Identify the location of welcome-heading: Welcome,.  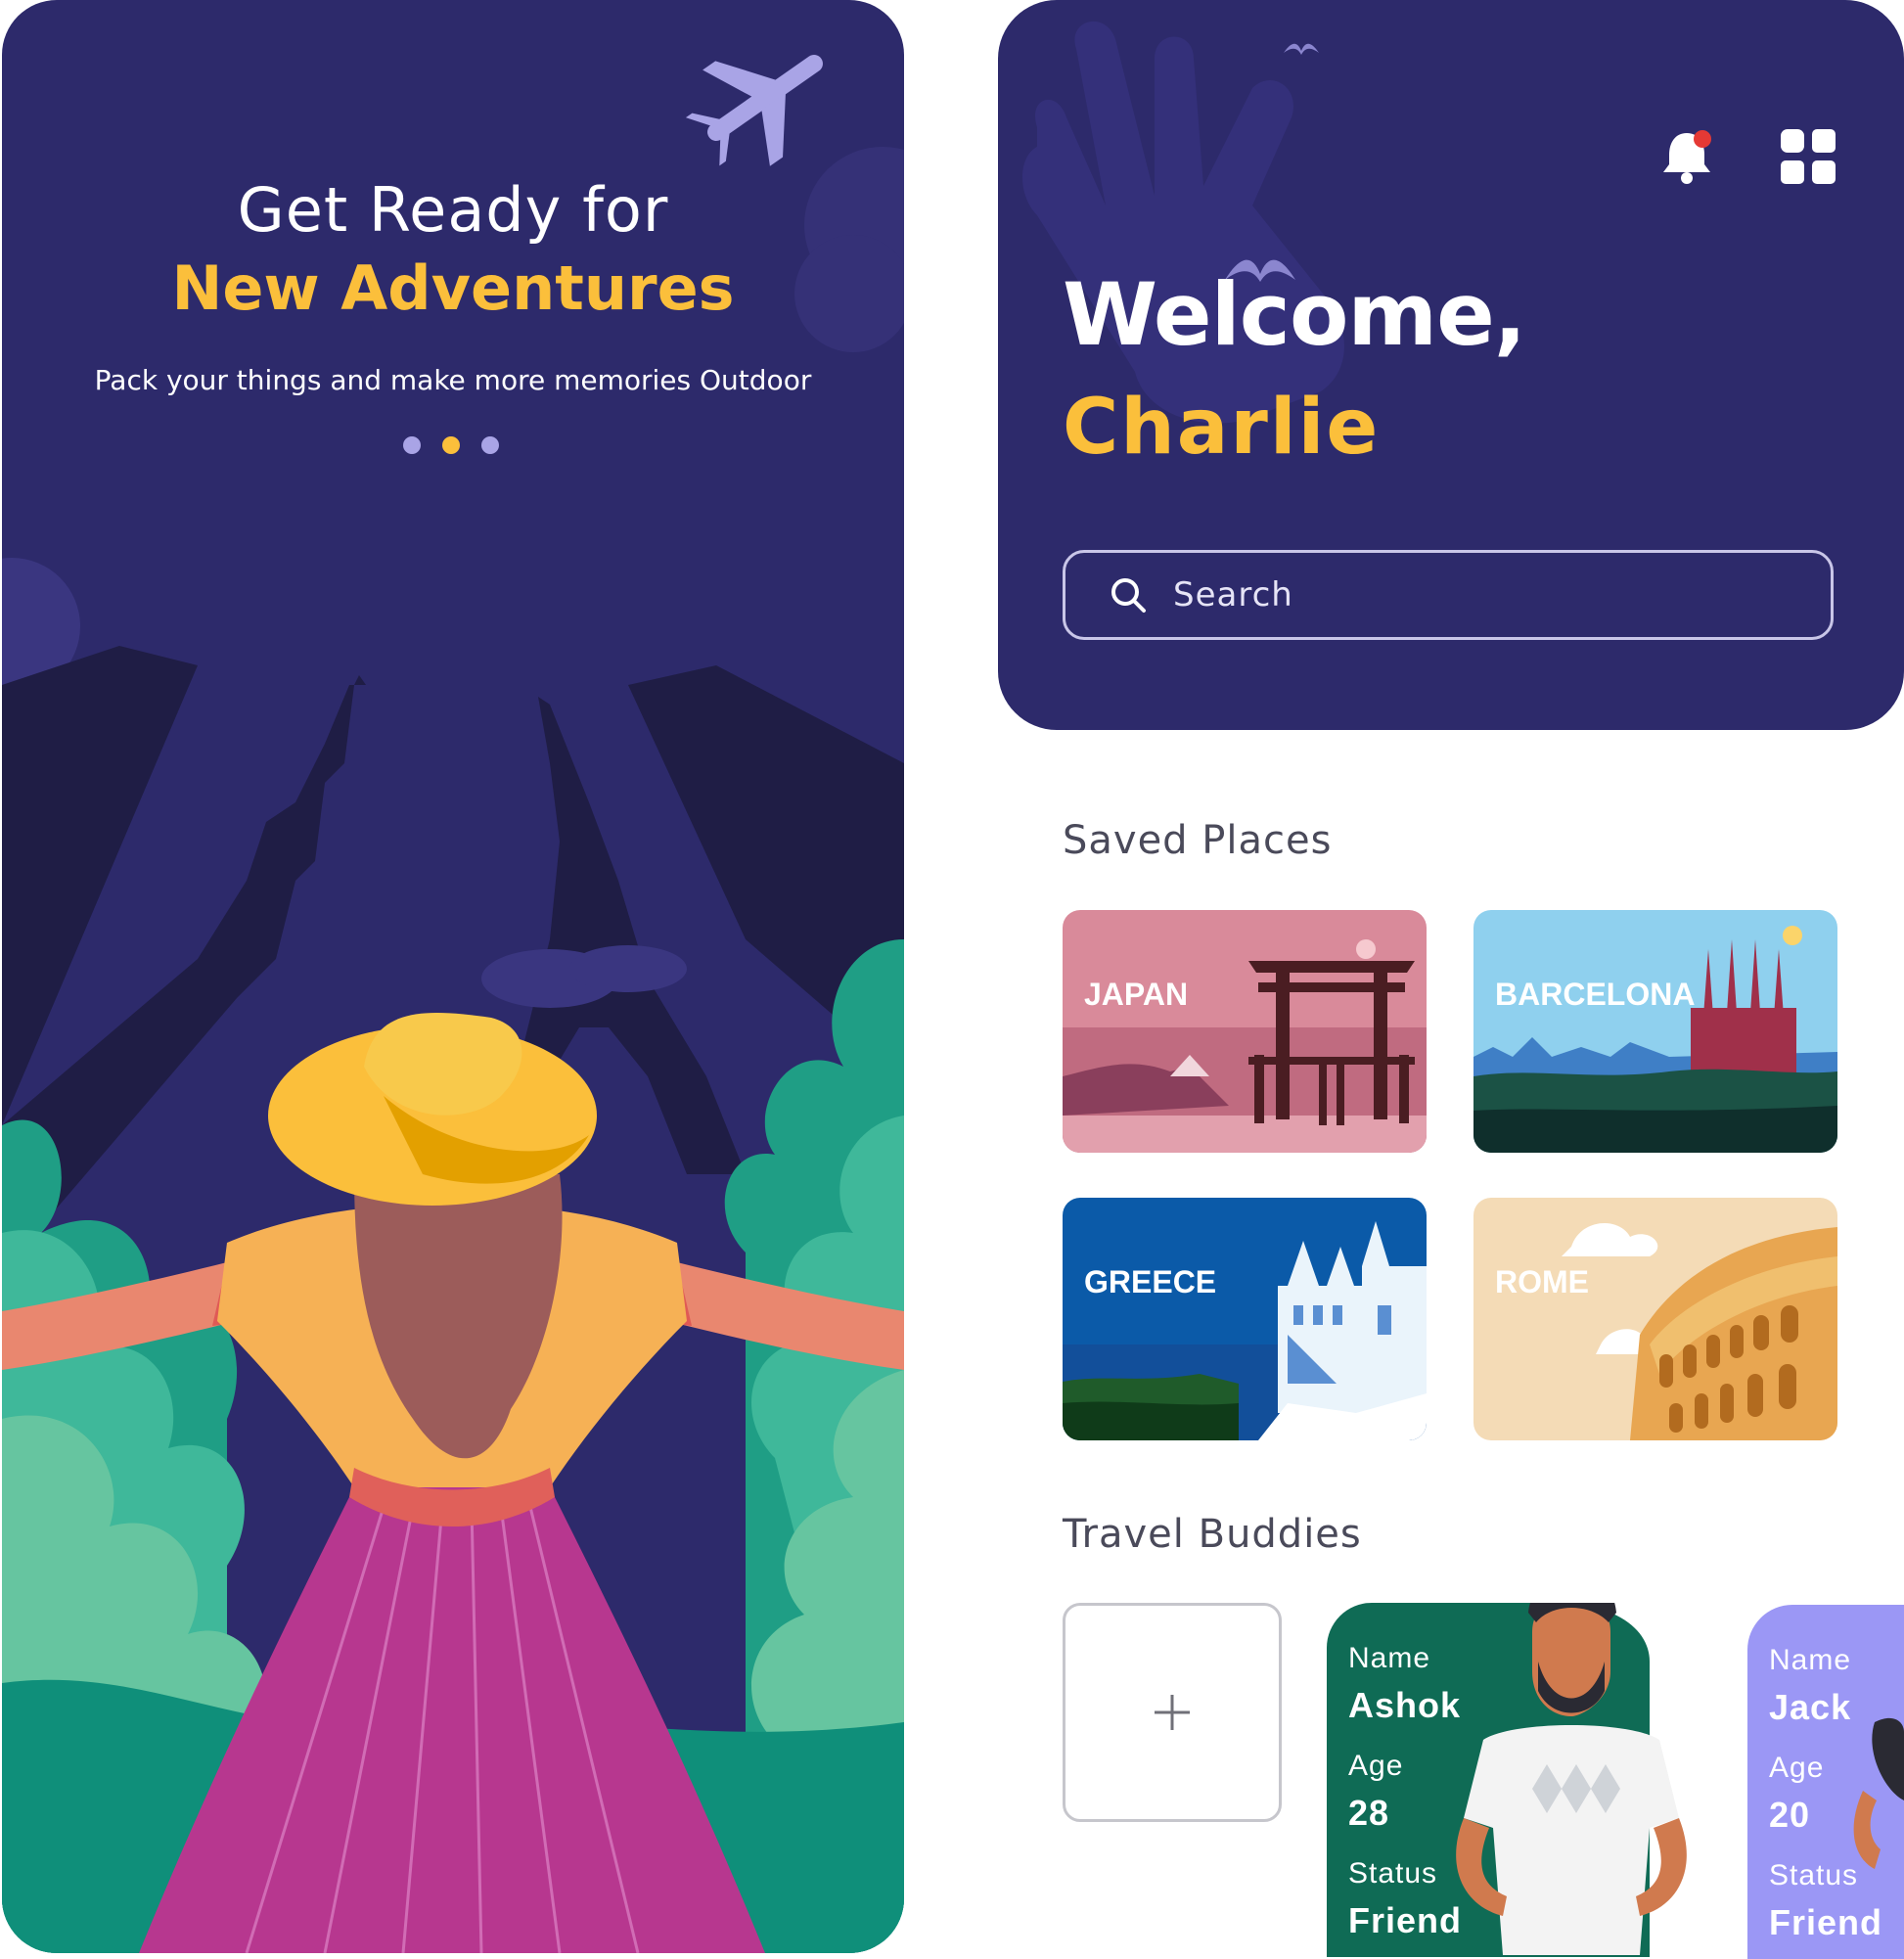
(1294, 314).